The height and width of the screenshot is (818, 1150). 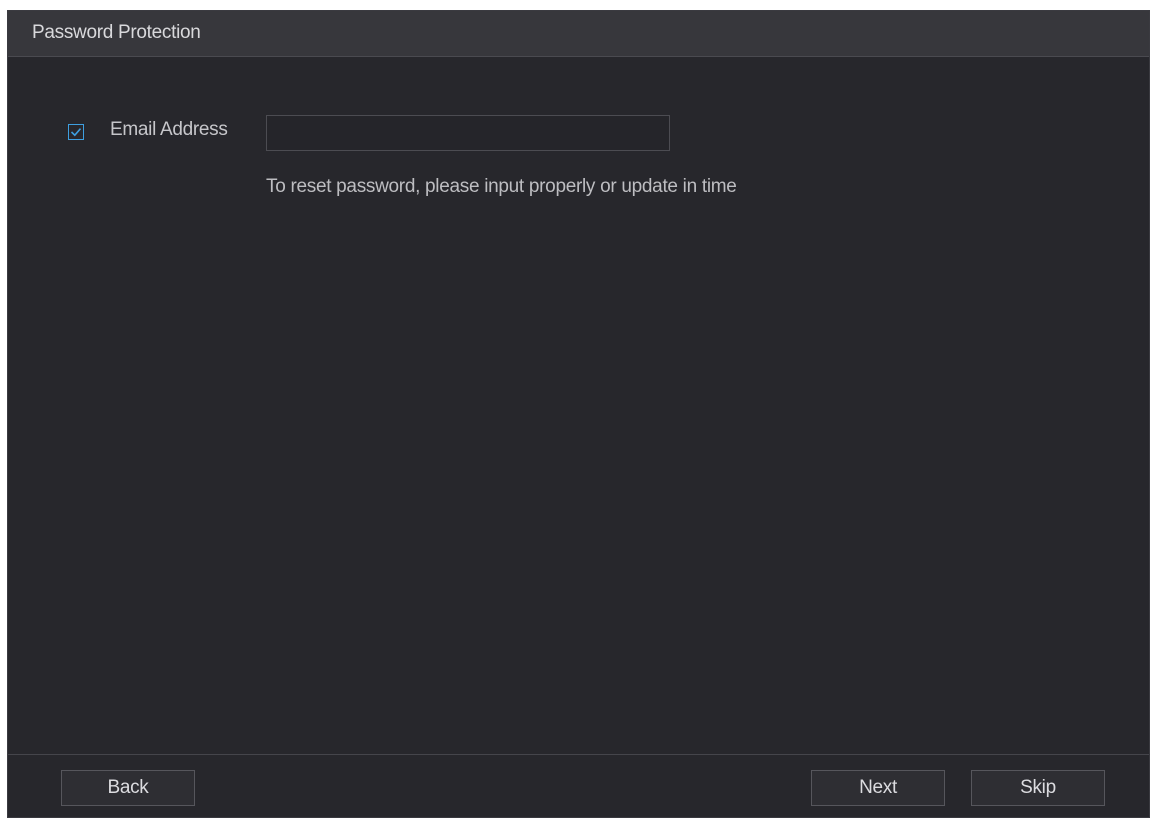 I want to click on email-checkbox, so click(x=76, y=132).